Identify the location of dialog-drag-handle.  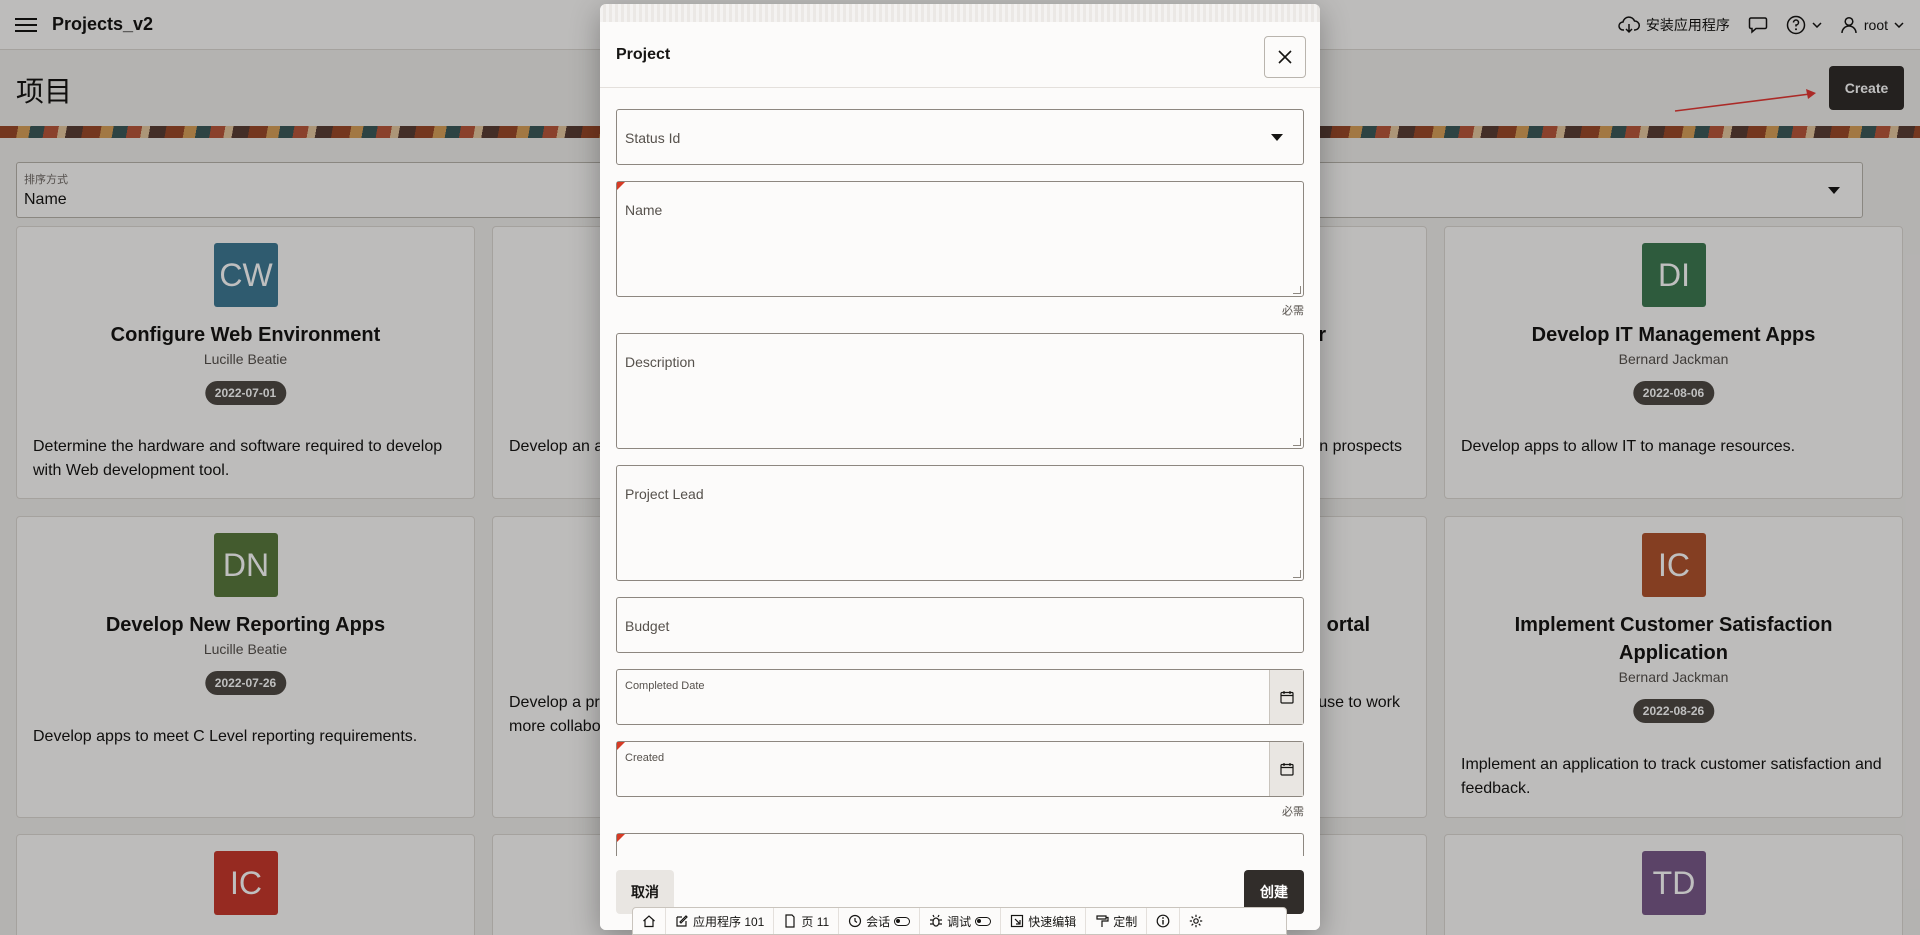
(960, 13).